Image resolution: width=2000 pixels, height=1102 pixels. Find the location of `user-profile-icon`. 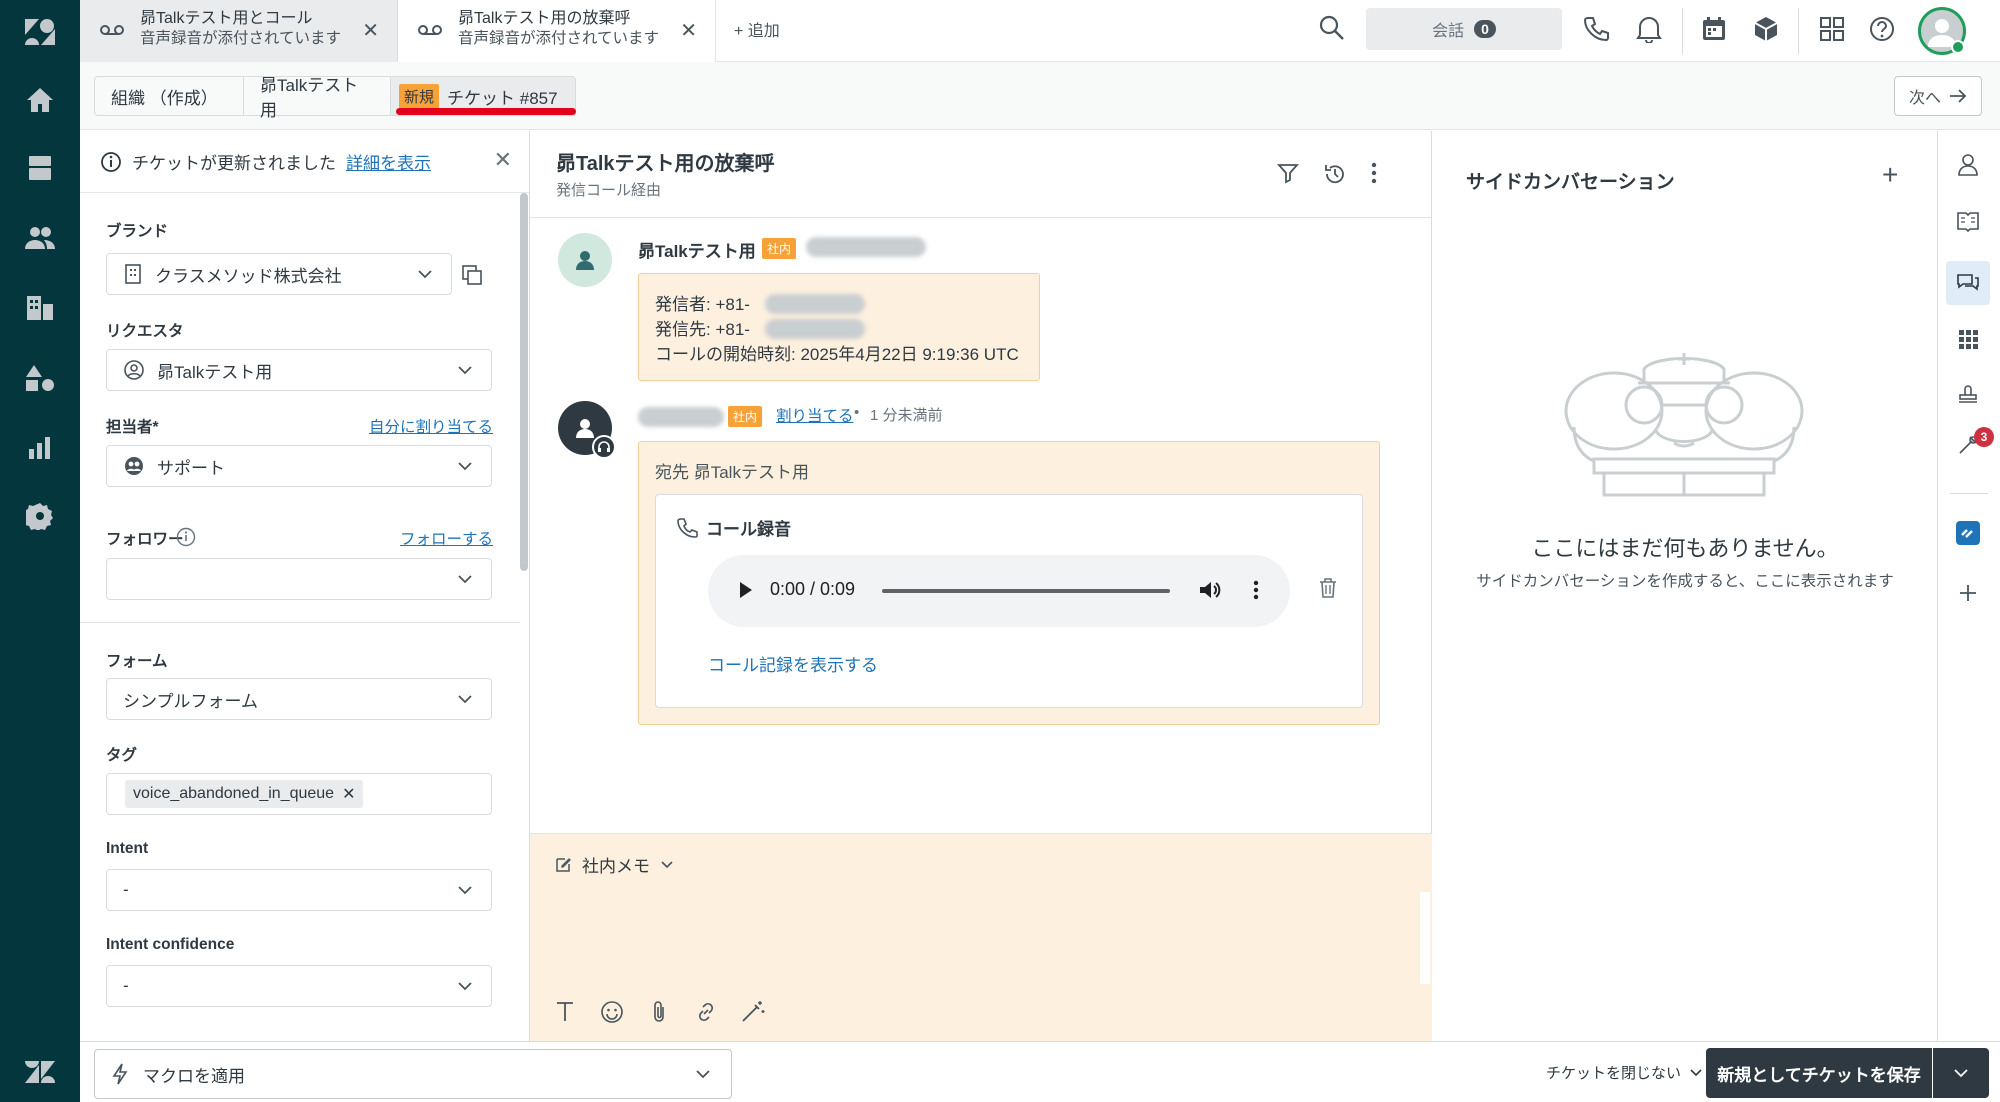

user-profile-icon is located at coordinates (1968, 165).